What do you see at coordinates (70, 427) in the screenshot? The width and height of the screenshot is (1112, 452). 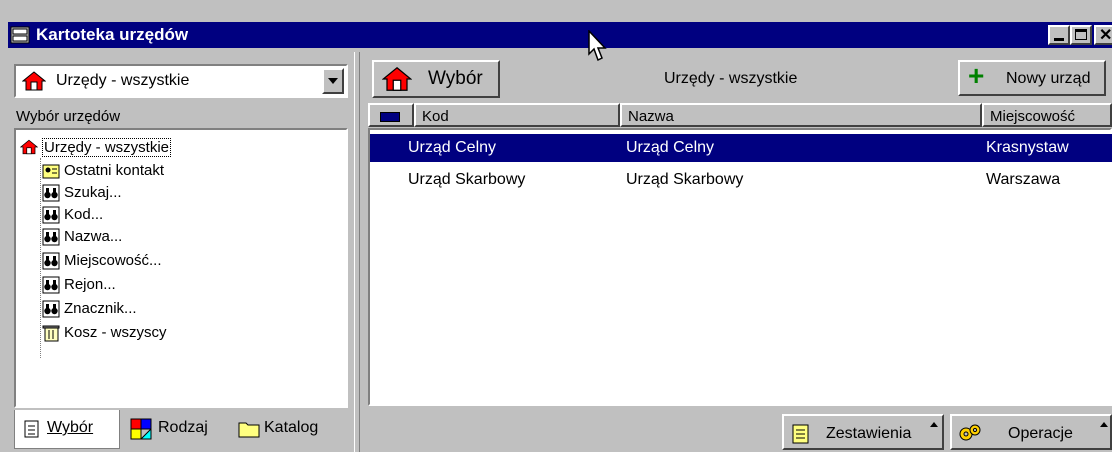 I see `tab-label: Wybór` at bounding box center [70, 427].